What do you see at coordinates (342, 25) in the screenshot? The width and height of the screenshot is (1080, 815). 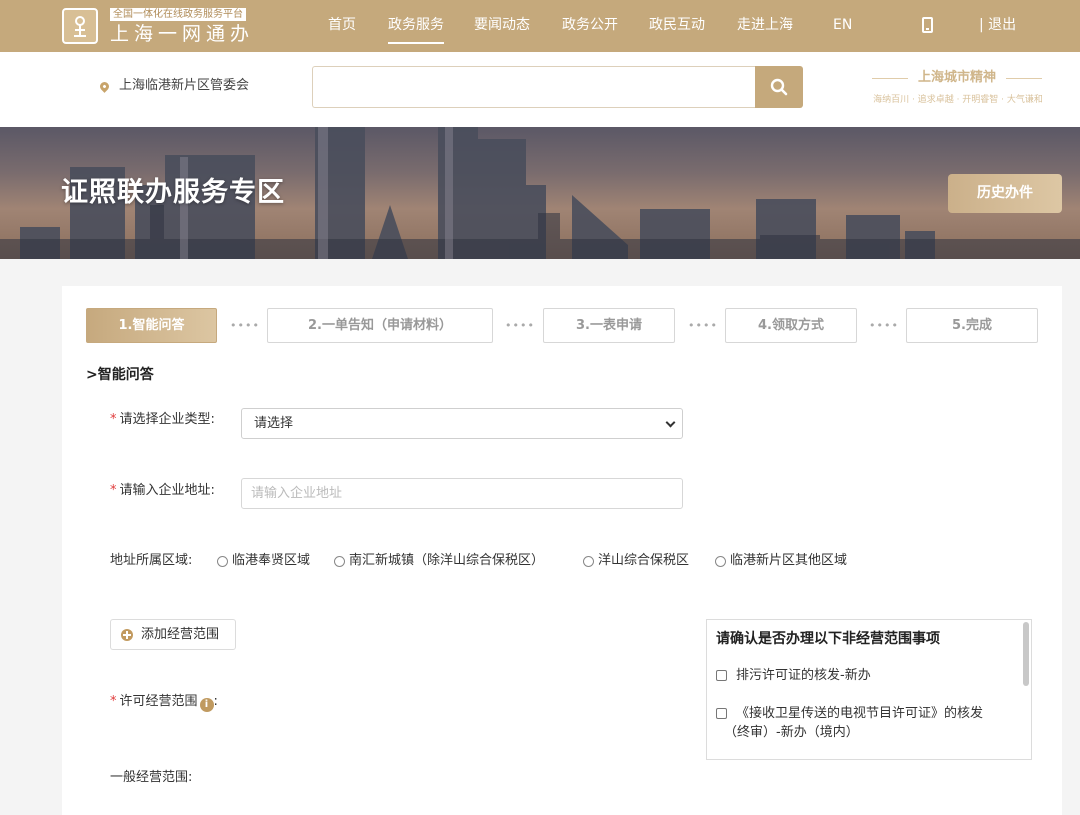 I see `nav-home: 首页` at bounding box center [342, 25].